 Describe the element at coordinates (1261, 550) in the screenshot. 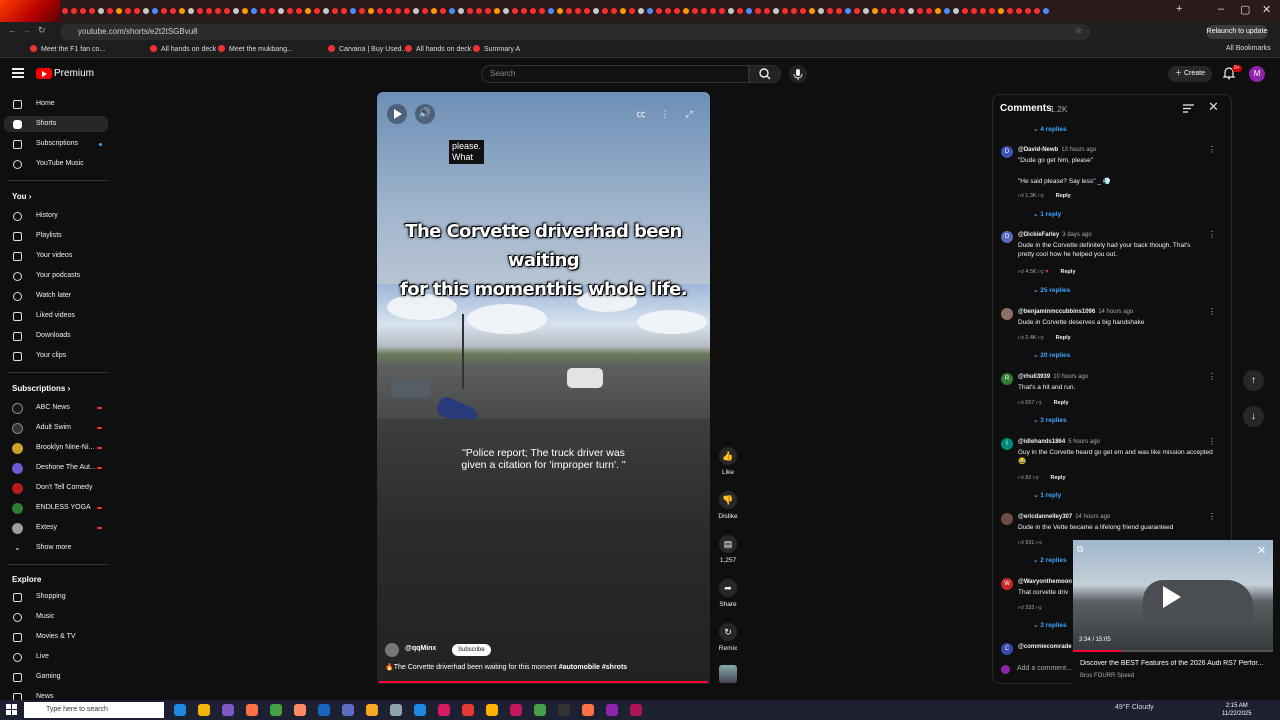

I see `close-icon: ✕` at that location.